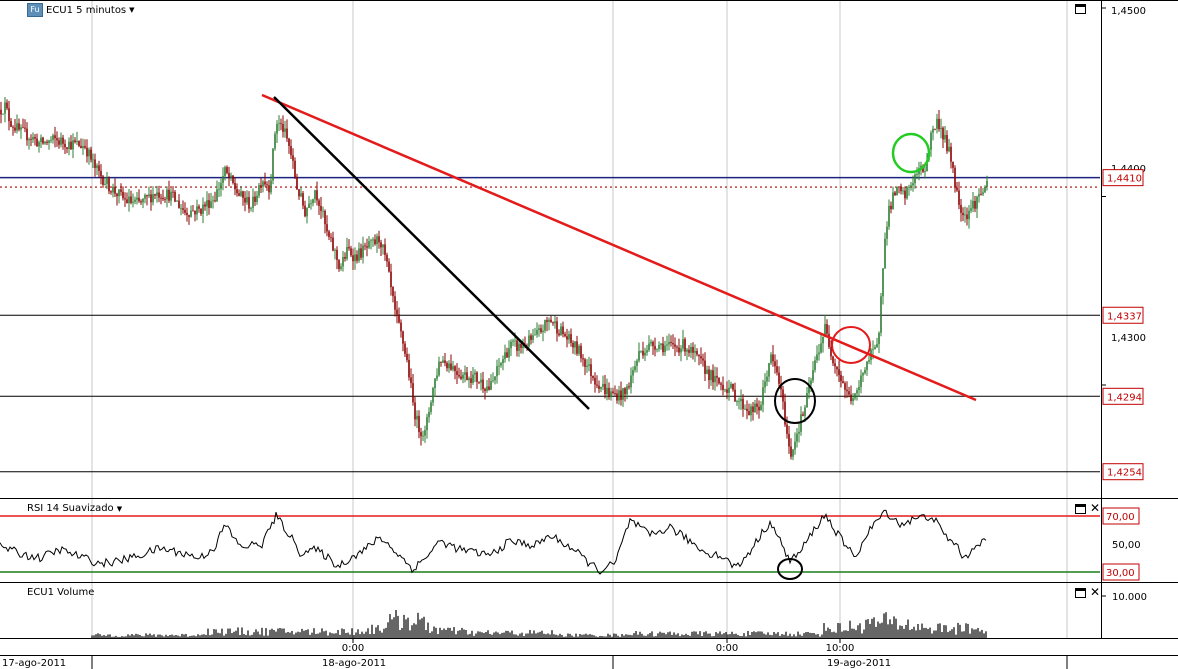 The image size is (1178, 669). Describe the element at coordinates (493, 542) in the screenshot. I see `rsi-line` at that location.